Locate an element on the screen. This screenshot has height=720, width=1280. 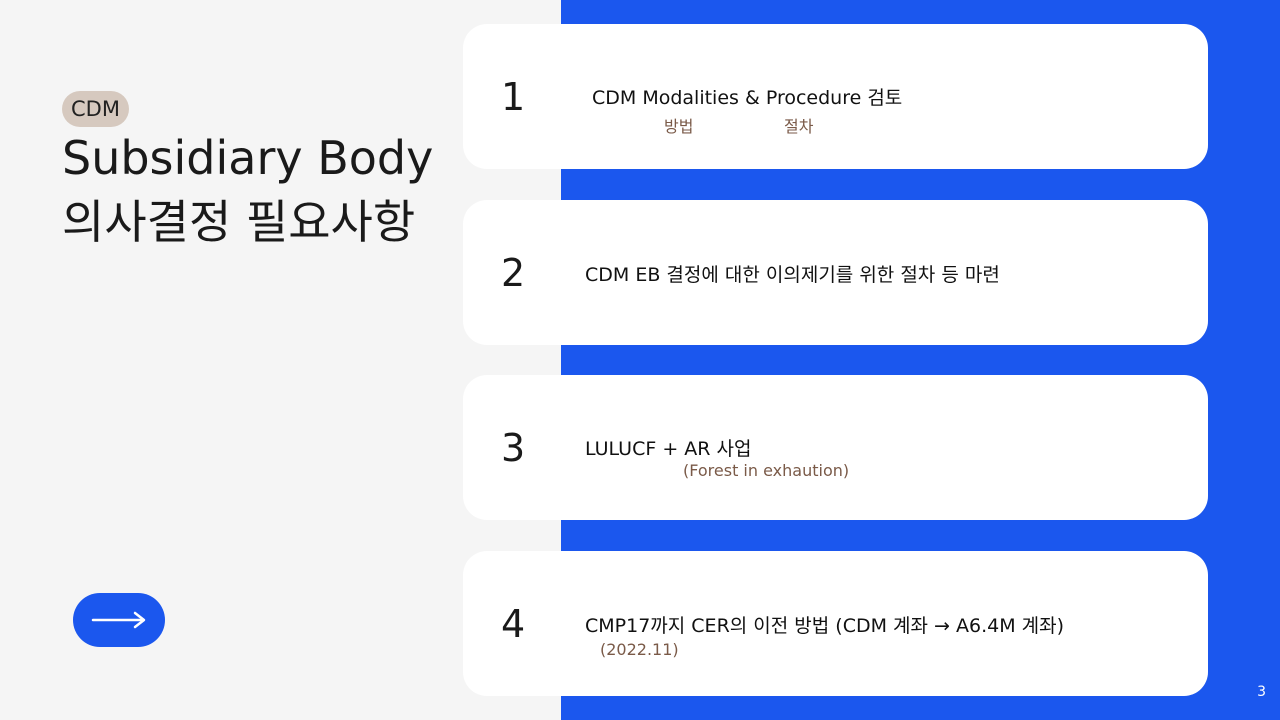
item-subnote: (Forest in exhaution) is located at coordinates (766, 470).